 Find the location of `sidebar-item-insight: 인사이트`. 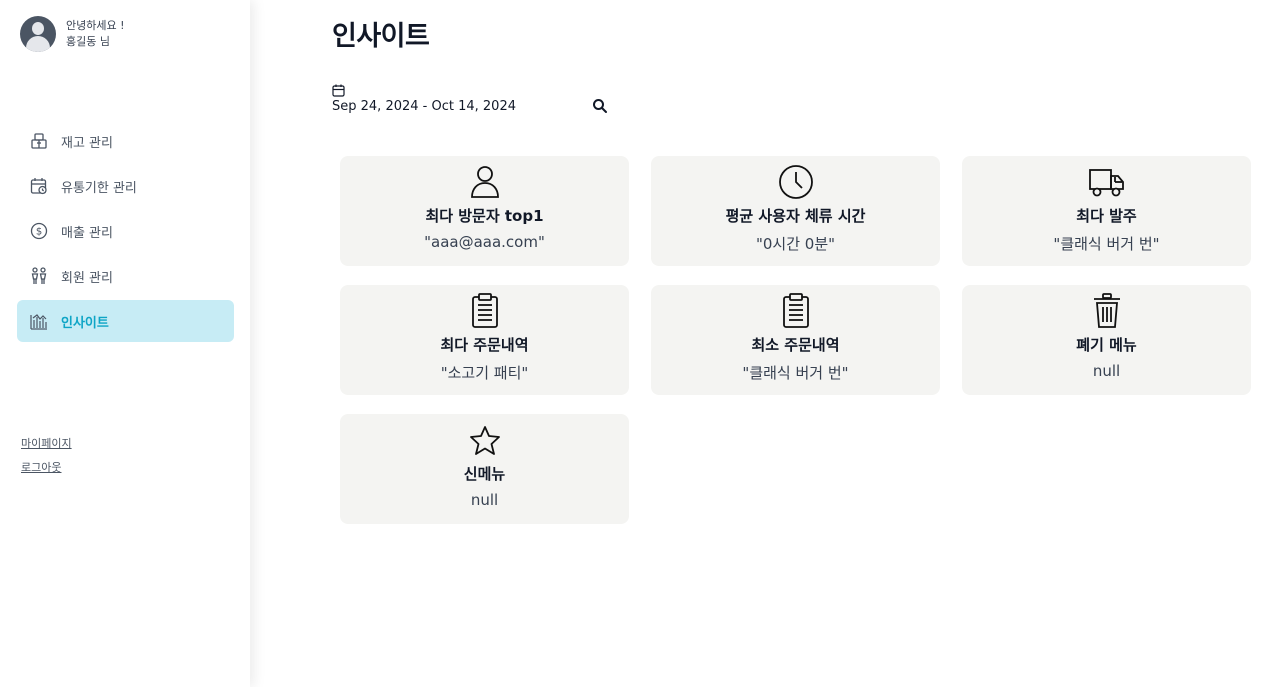

sidebar-item-insight: 인사이트 is located at coordinates (125, 321).